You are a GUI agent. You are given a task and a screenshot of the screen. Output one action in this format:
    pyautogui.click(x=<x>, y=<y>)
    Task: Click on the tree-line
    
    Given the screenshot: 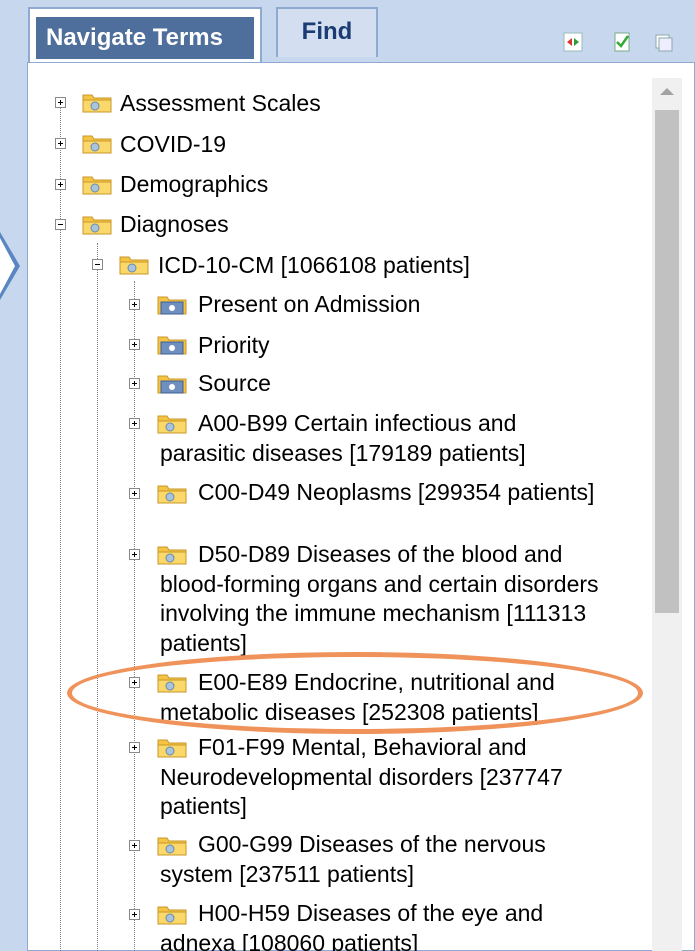 What is the action you would take?
    pyautogui.click(x=97, y=597)
    